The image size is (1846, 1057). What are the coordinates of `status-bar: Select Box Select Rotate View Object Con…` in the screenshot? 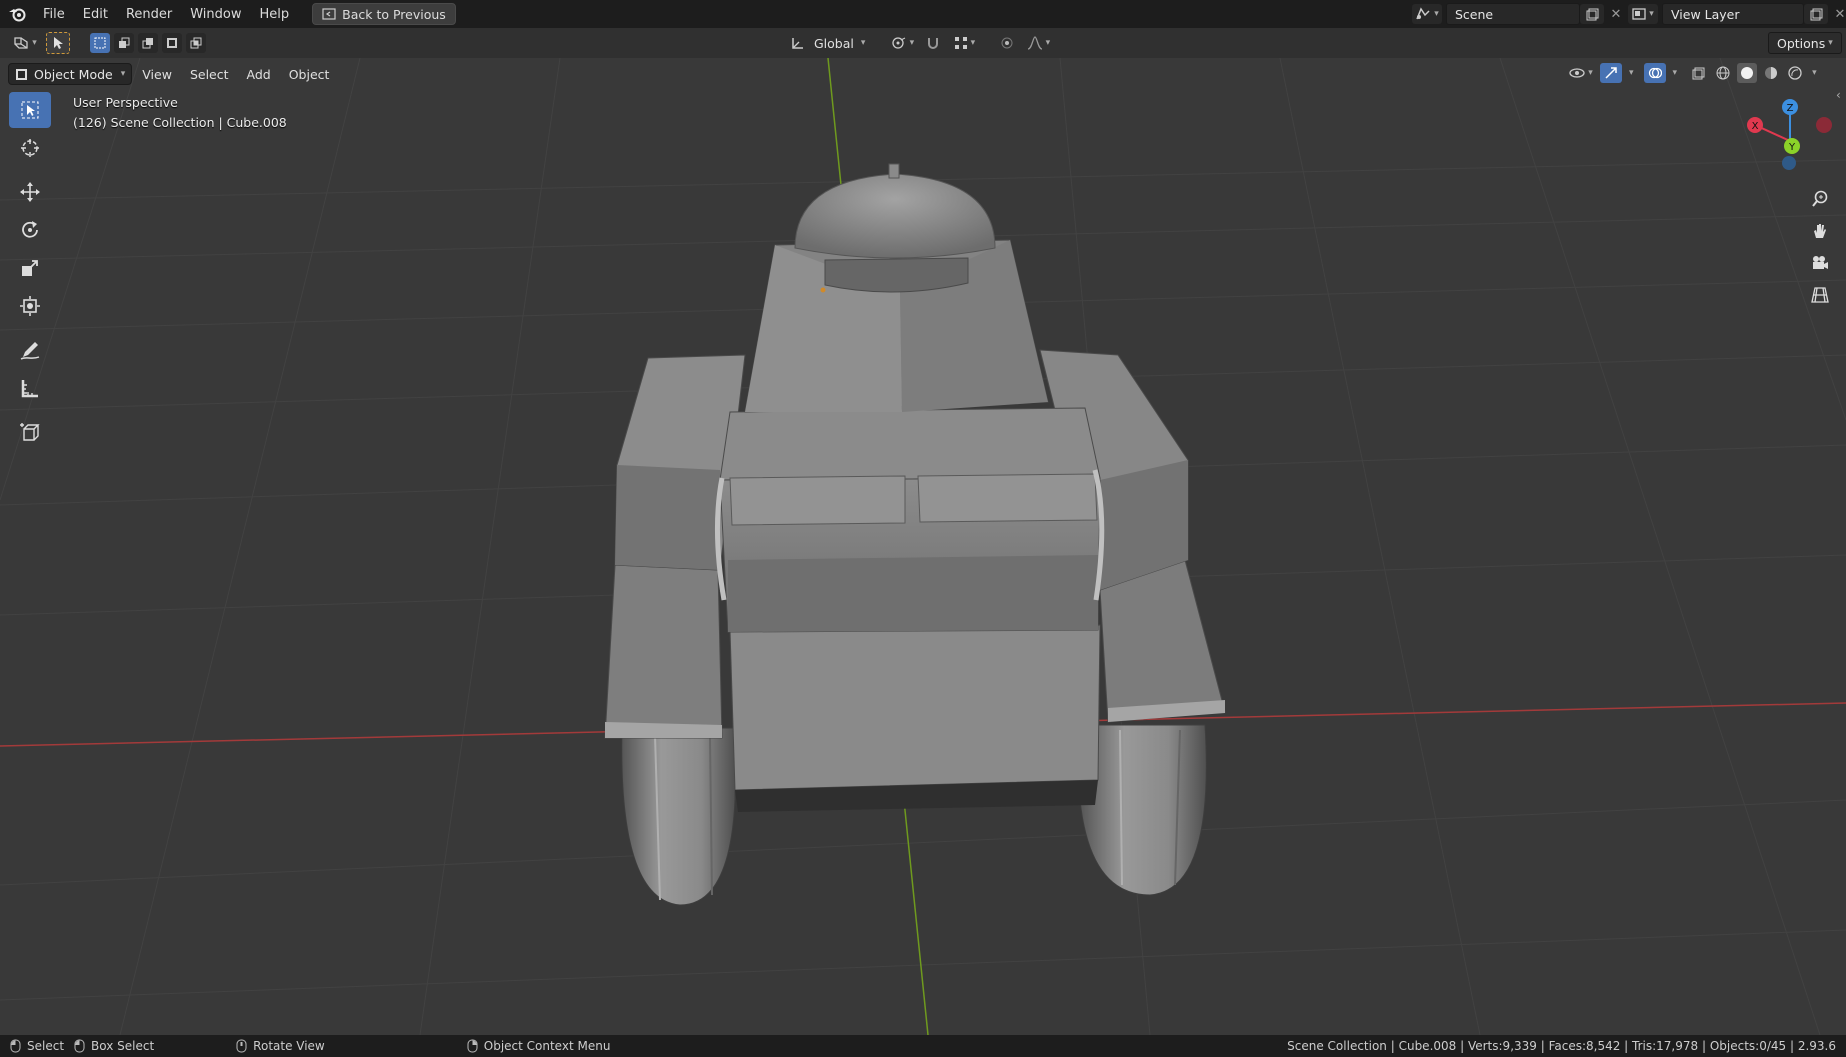 It's located at (923, 1046).